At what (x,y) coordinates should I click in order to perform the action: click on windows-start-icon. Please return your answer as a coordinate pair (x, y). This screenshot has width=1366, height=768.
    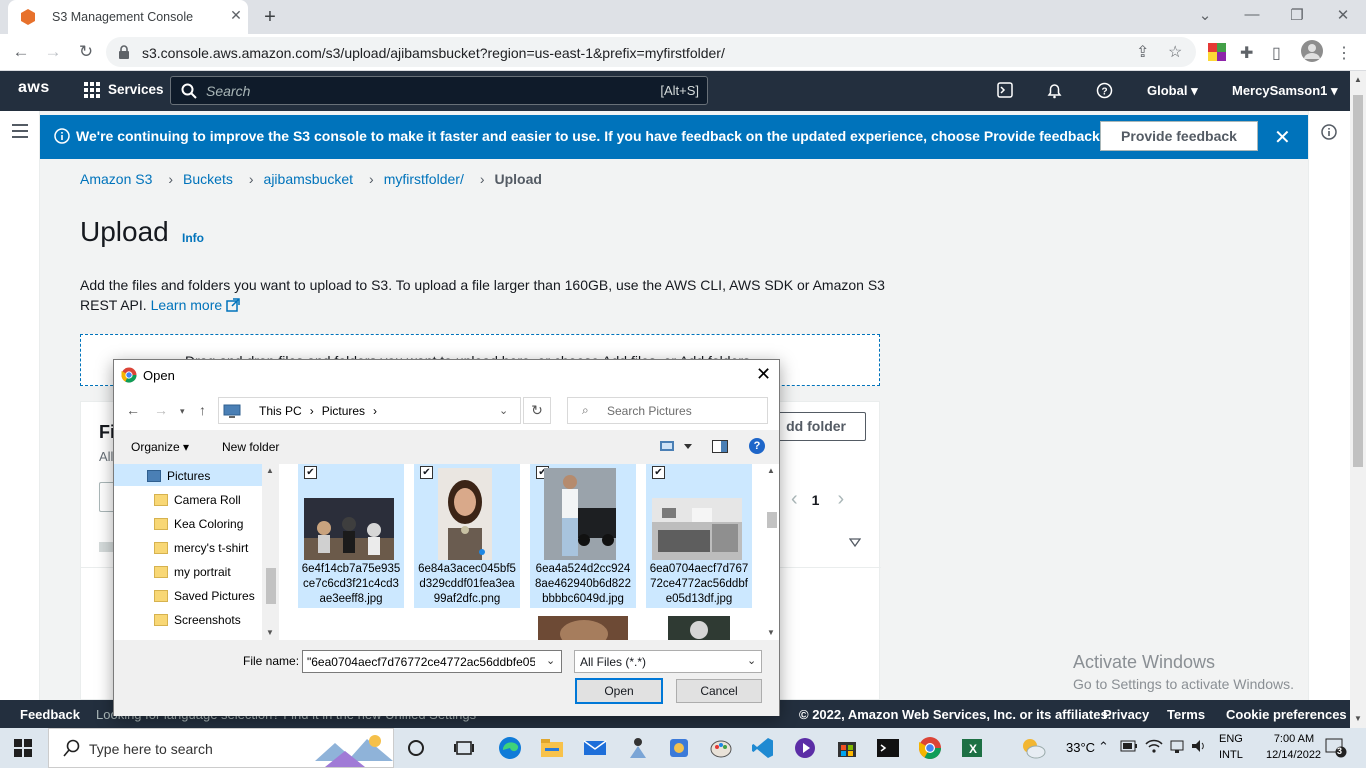
    Looking at the image, I should click on (23, 748).